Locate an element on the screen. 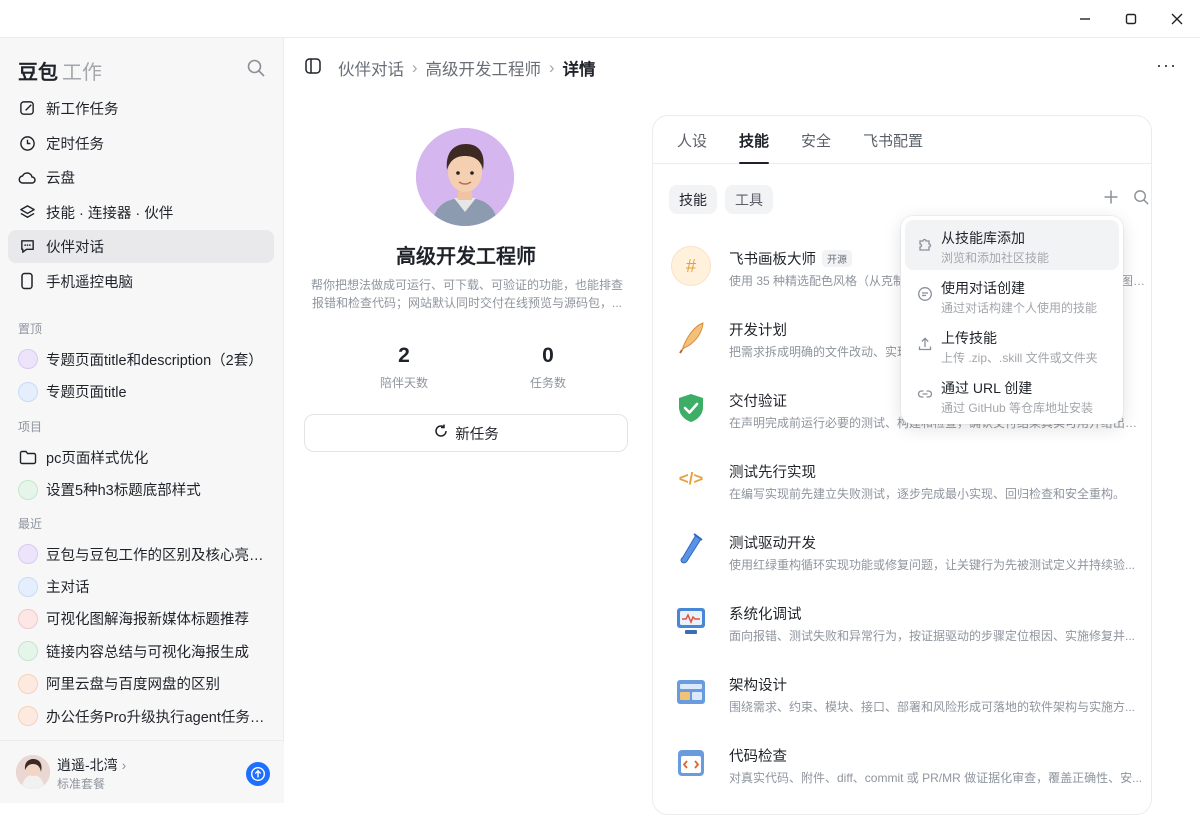 The width and height of the screenshot is (1200, 815). skill-title: 代码检查 is located at coordinates (758, 755).